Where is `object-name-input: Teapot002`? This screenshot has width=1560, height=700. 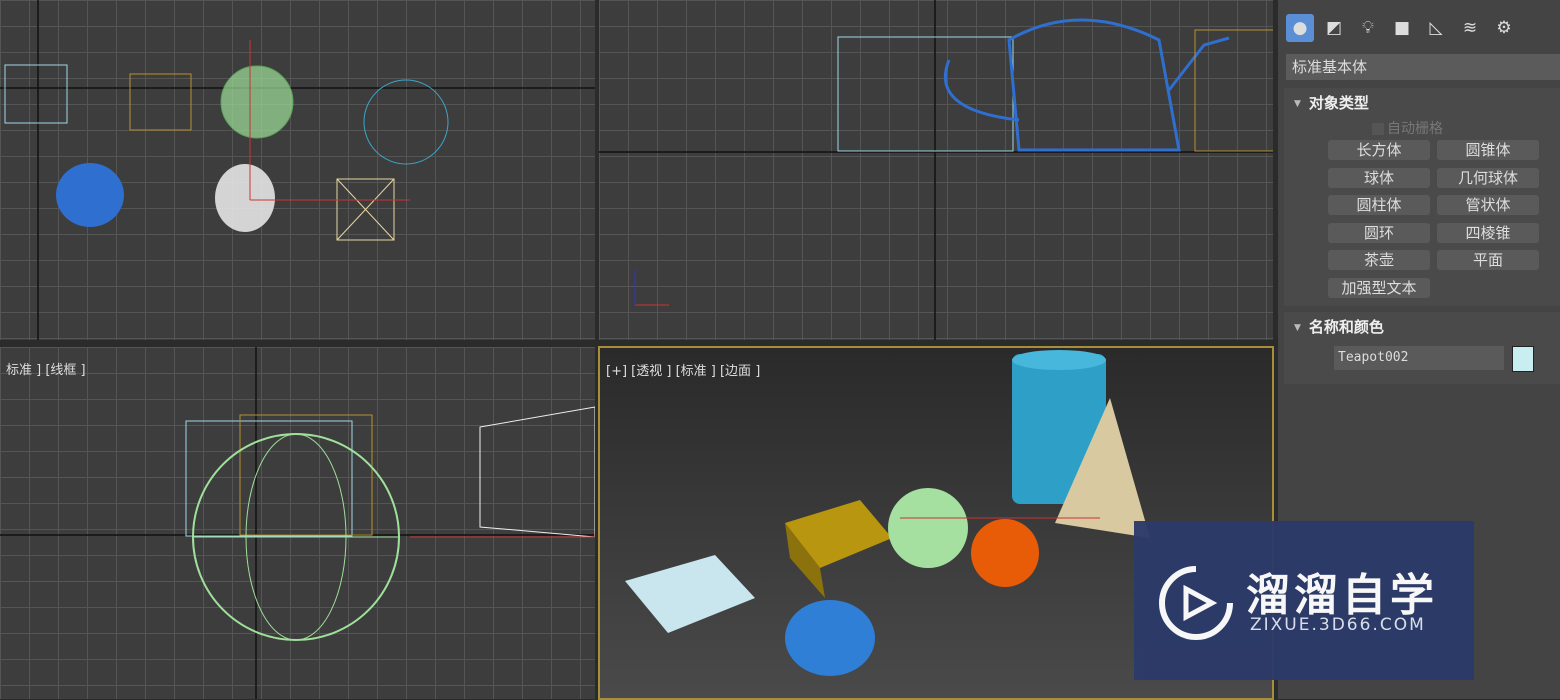
object-name-input: Teapot002 is located at coordinates (1419, 358).